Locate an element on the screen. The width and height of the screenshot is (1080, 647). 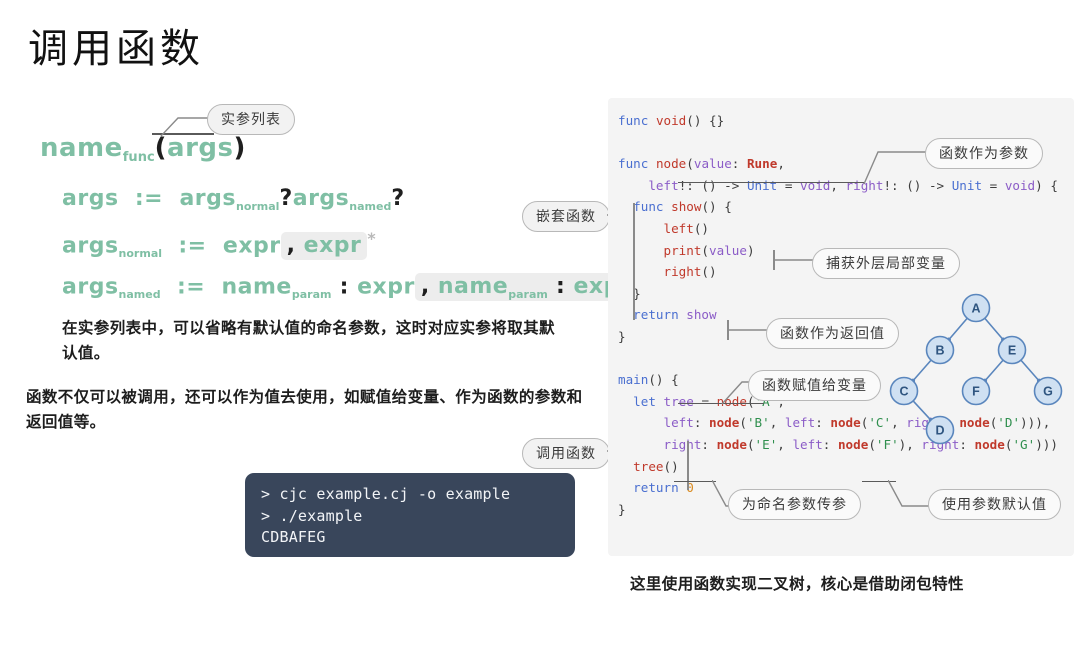
tree-edge-E-F is located at coordinates (994, 370).